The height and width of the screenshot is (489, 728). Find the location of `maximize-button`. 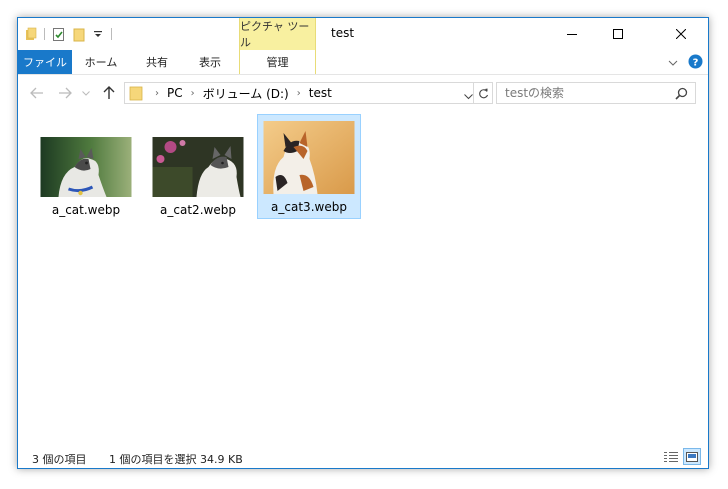

maximize-button is located at coordinates (618, 34).